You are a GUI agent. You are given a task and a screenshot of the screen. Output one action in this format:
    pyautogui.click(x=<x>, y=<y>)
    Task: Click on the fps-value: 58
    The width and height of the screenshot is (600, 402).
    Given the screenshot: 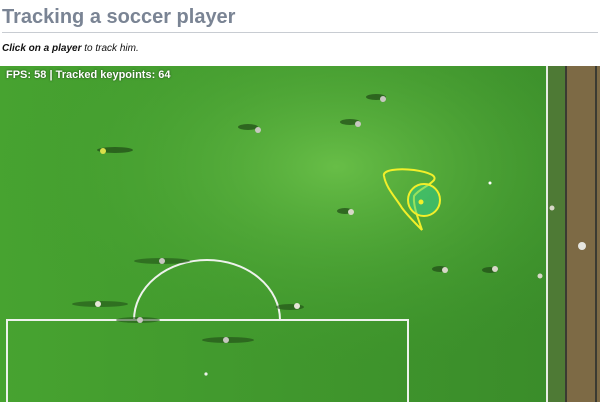 What is the action you would take?
    pyautogui.click(x=40, y=75)
    